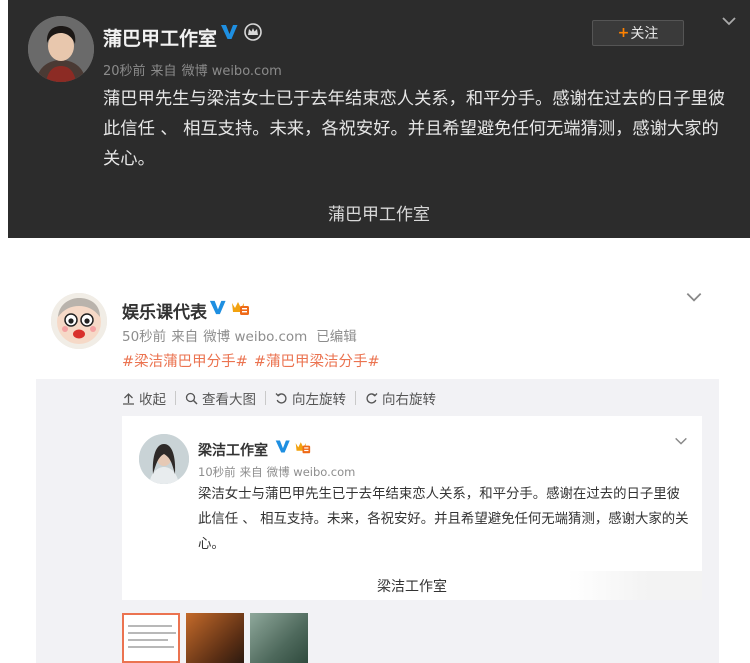 Image resolution: width=750 pixels, height=663 pixels. Describe the element at coordinates (160, 37) in the screenshot. I see `author-name: 蒲巴甲工作室` at that location.